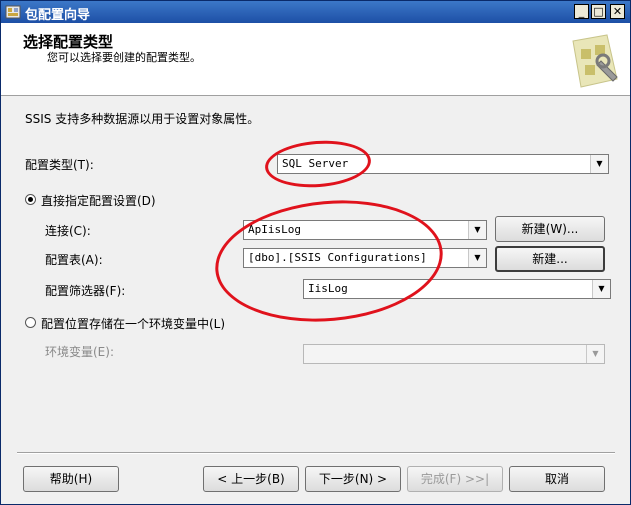 This screenshot has width=631, height=505. I want to click on env-var-label: 环境变量(E):, so click(79, 352).